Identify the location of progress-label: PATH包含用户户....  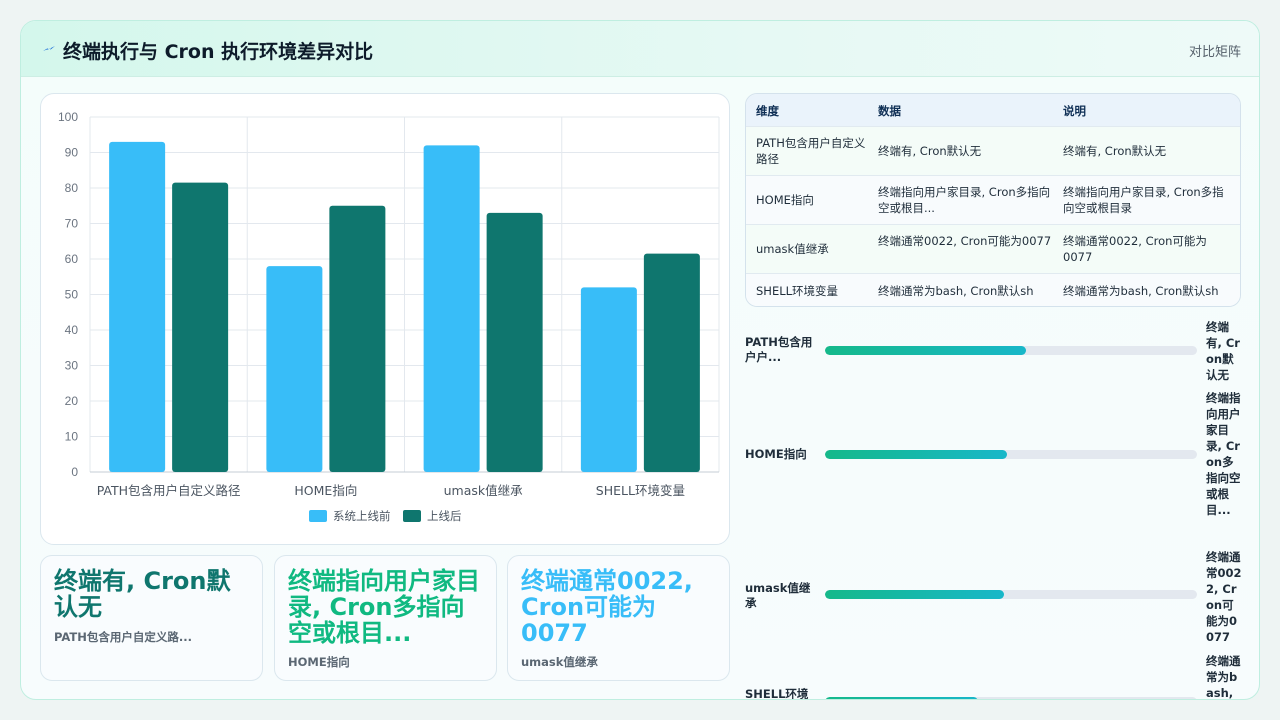
(779, 349).